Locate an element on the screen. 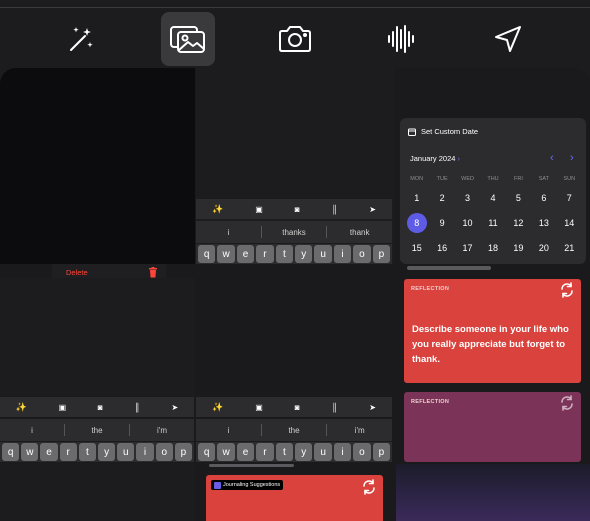  audio-waveform-icon is located at coordinates (401, 39).